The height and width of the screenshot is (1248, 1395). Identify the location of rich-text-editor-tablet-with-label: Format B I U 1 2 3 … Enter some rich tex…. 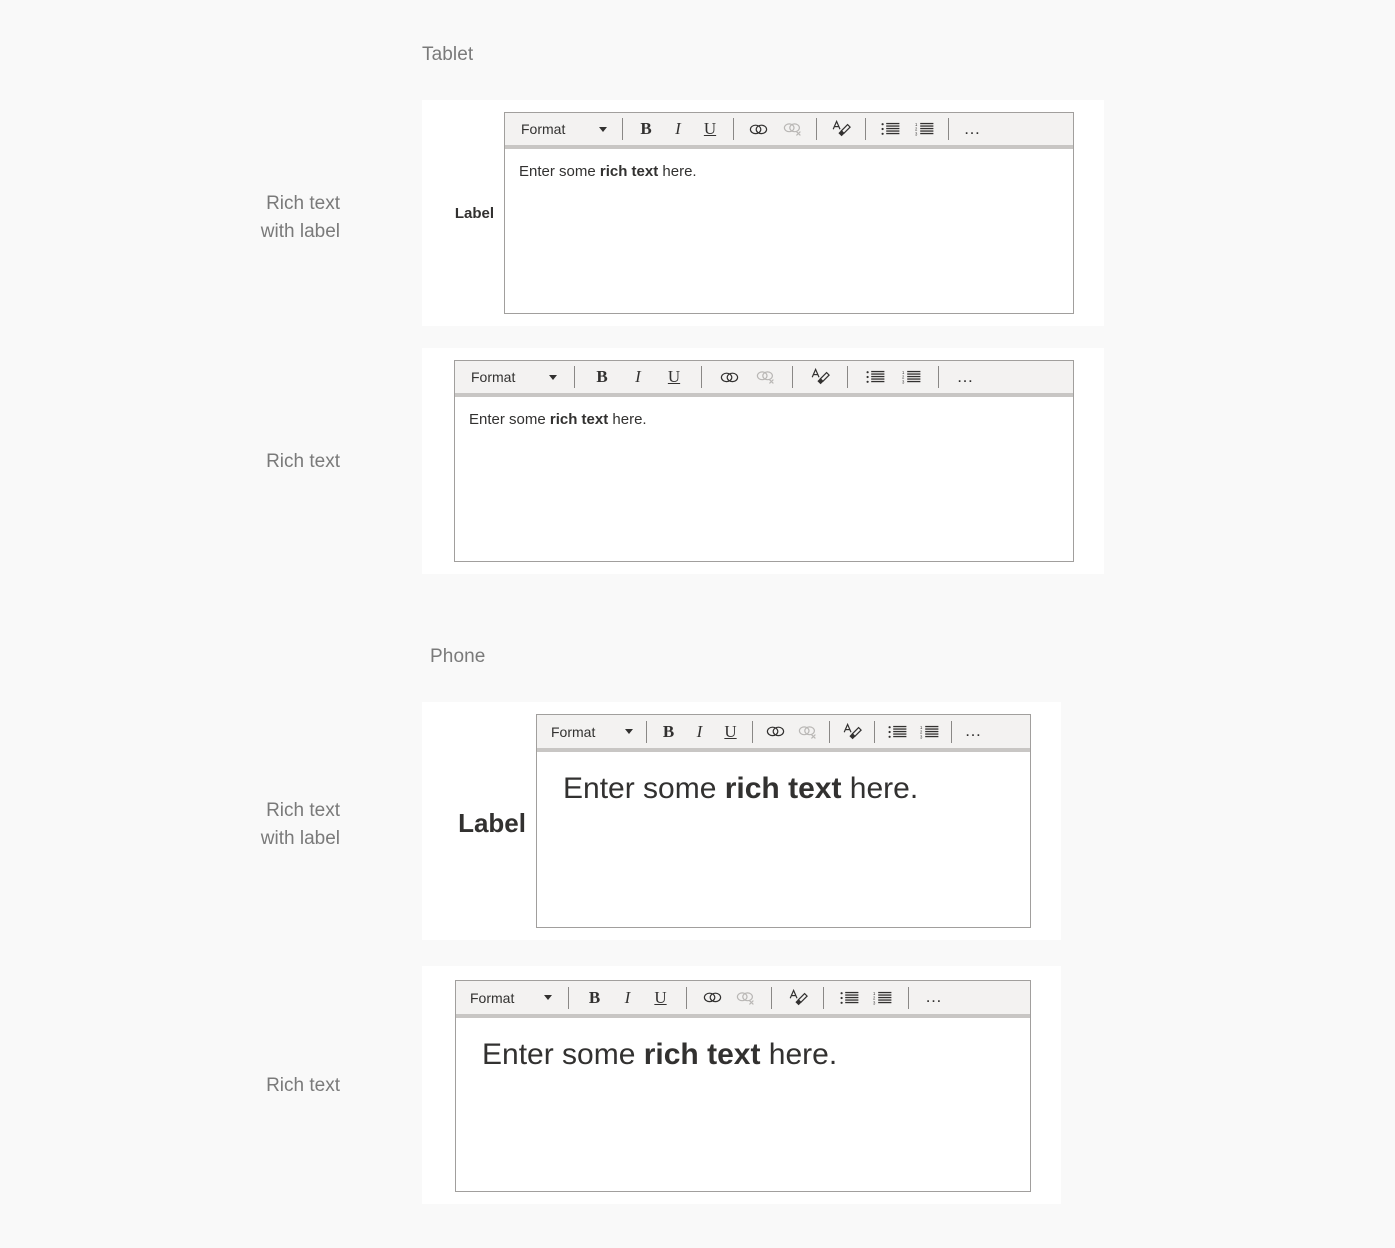
(789, 213).